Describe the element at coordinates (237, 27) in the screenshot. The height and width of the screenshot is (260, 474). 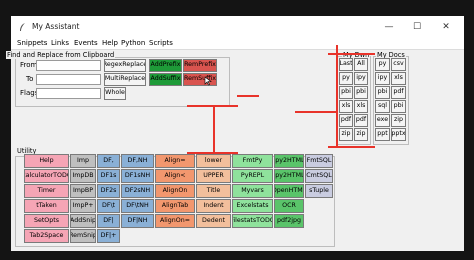
I see `title-bar: My Assistant — ☐ ✕` at that location.